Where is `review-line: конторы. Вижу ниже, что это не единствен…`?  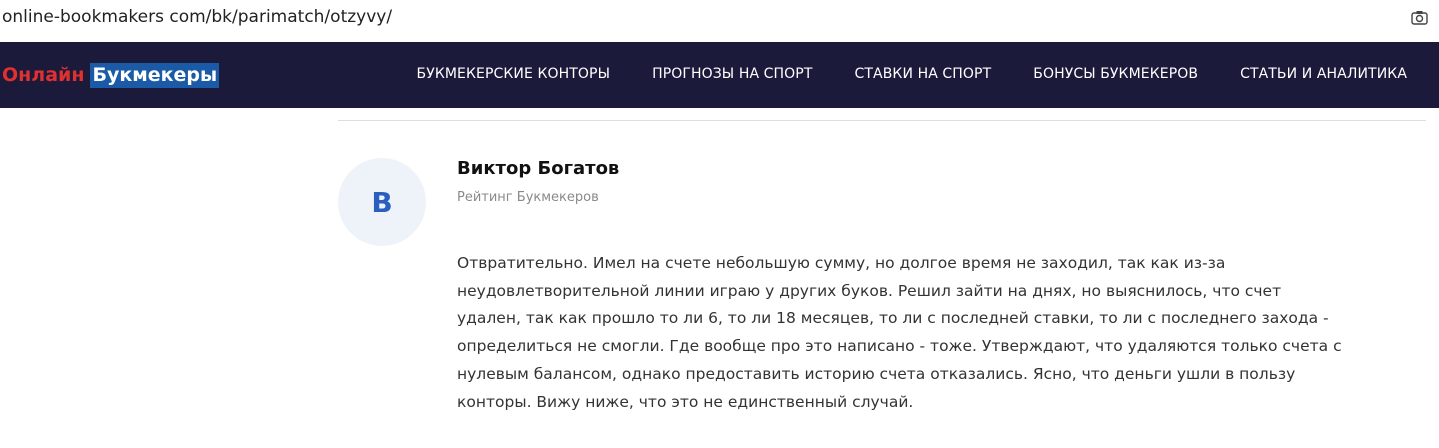
review-line: конторы. Вижу ниже, что это не единствен… is located at coordinates (685, 401).